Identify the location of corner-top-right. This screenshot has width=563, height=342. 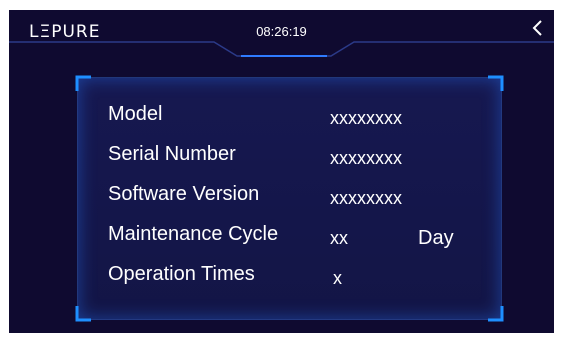
(496, 83).